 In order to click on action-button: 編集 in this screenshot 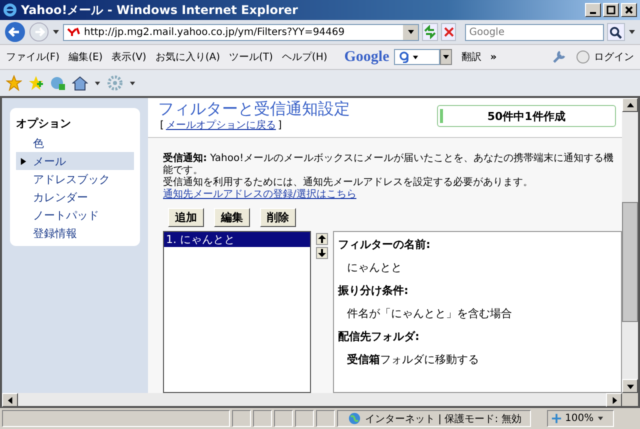, I will do `click(232, 217)`.